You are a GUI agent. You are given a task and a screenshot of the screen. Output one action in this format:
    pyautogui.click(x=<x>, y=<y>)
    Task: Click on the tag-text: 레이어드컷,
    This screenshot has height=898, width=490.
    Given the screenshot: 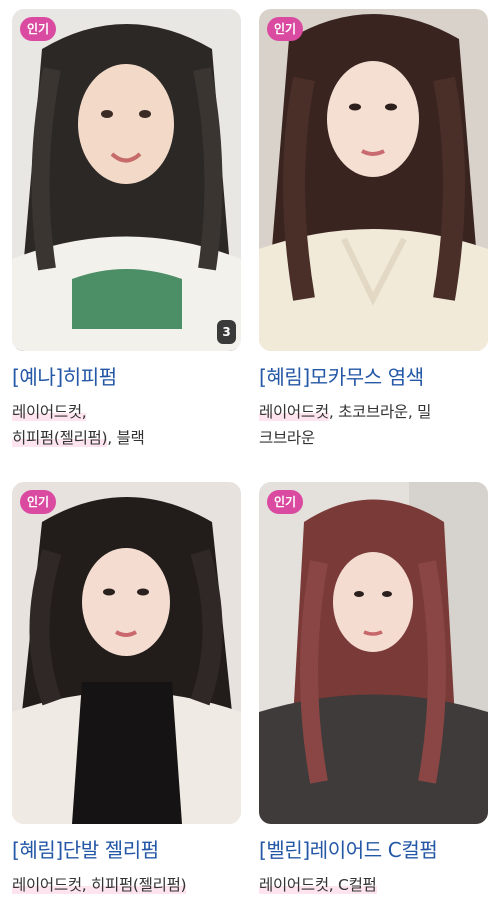 What is the action you would take?
    pyautogui.click(x=49, y=412)
    